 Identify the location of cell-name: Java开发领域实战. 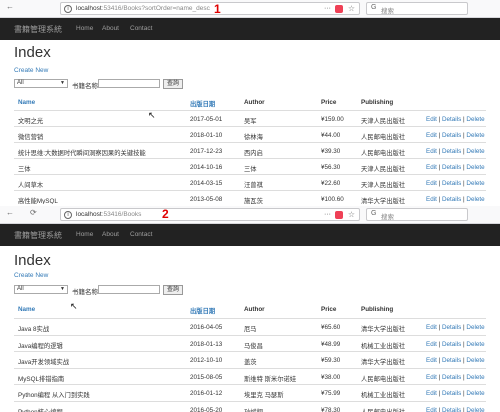
(44, 362).